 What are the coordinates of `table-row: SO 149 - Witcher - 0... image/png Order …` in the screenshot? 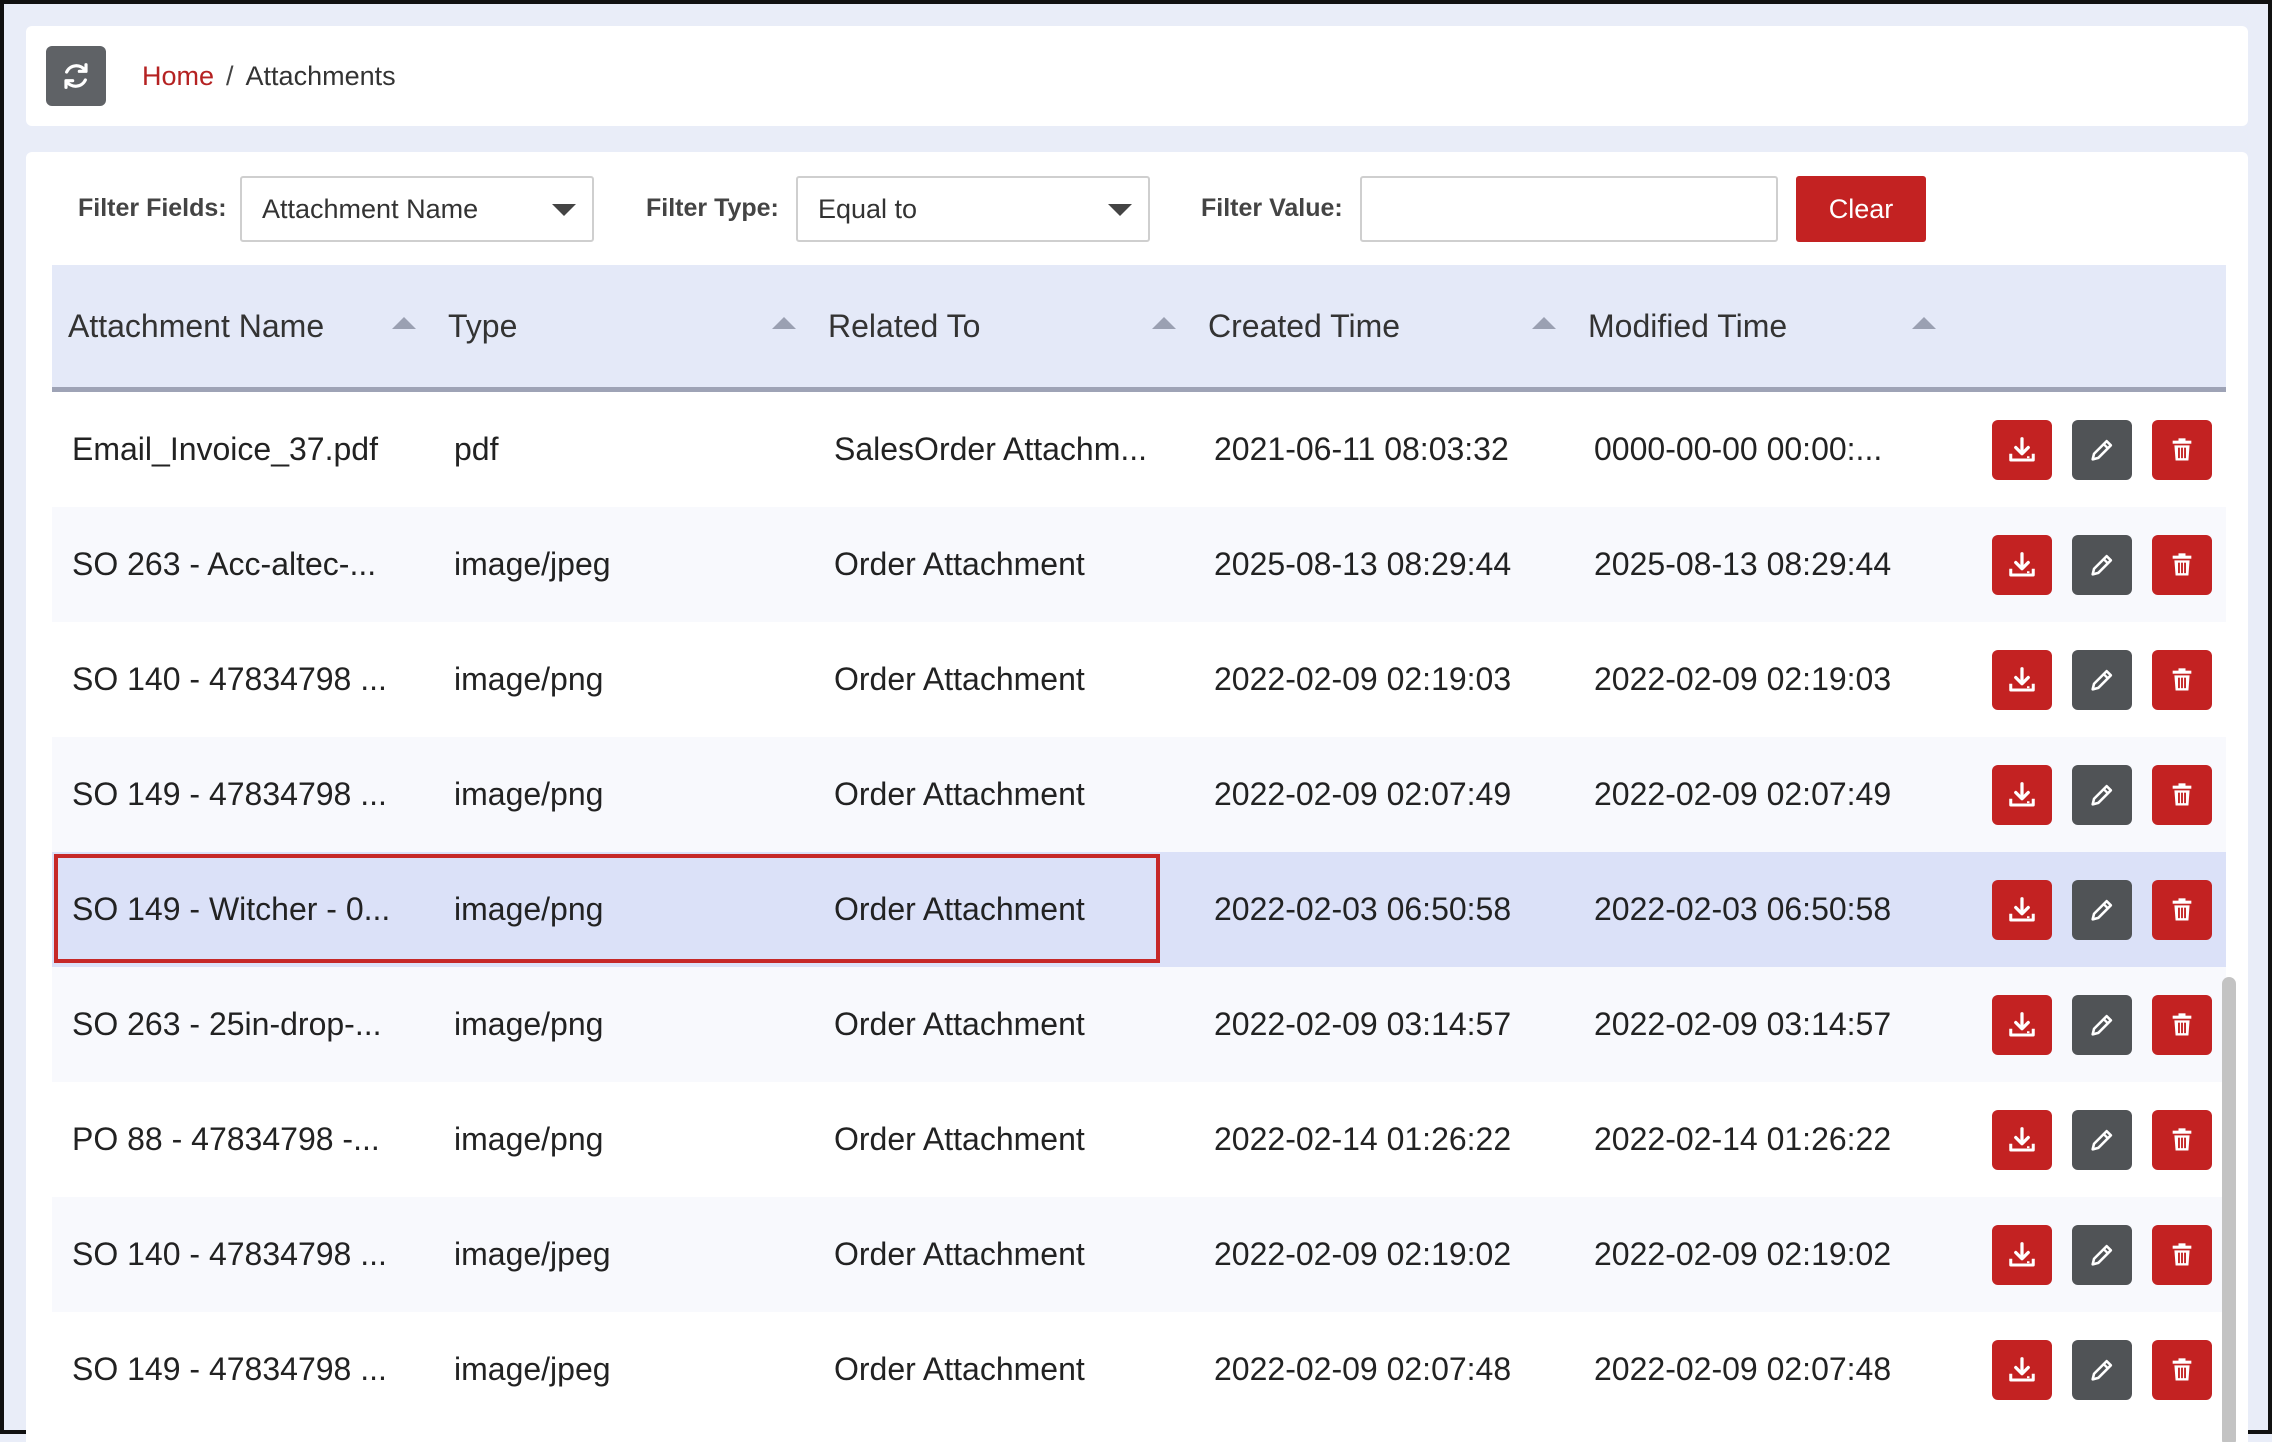 It's located at (1139, 909).